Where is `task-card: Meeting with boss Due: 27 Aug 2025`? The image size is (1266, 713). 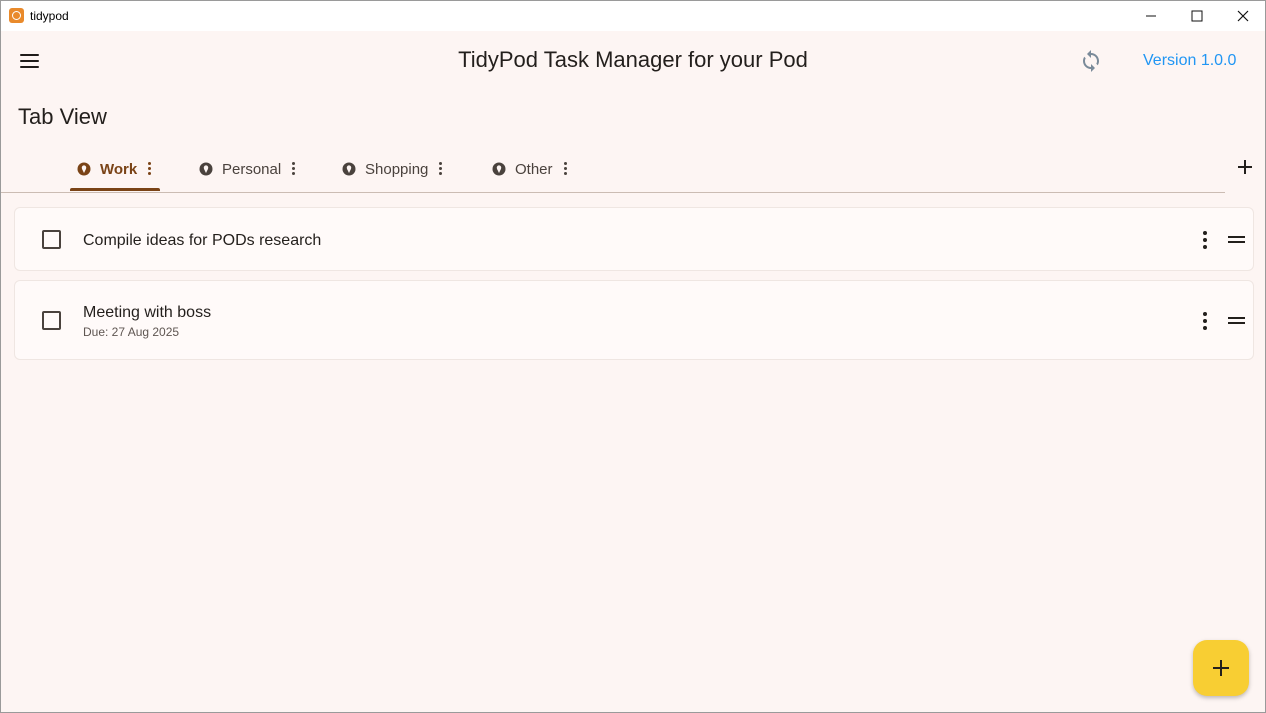 task-card: Meeting with boss Due: 27 Aug 2025 is located at coordinates (634, 320).